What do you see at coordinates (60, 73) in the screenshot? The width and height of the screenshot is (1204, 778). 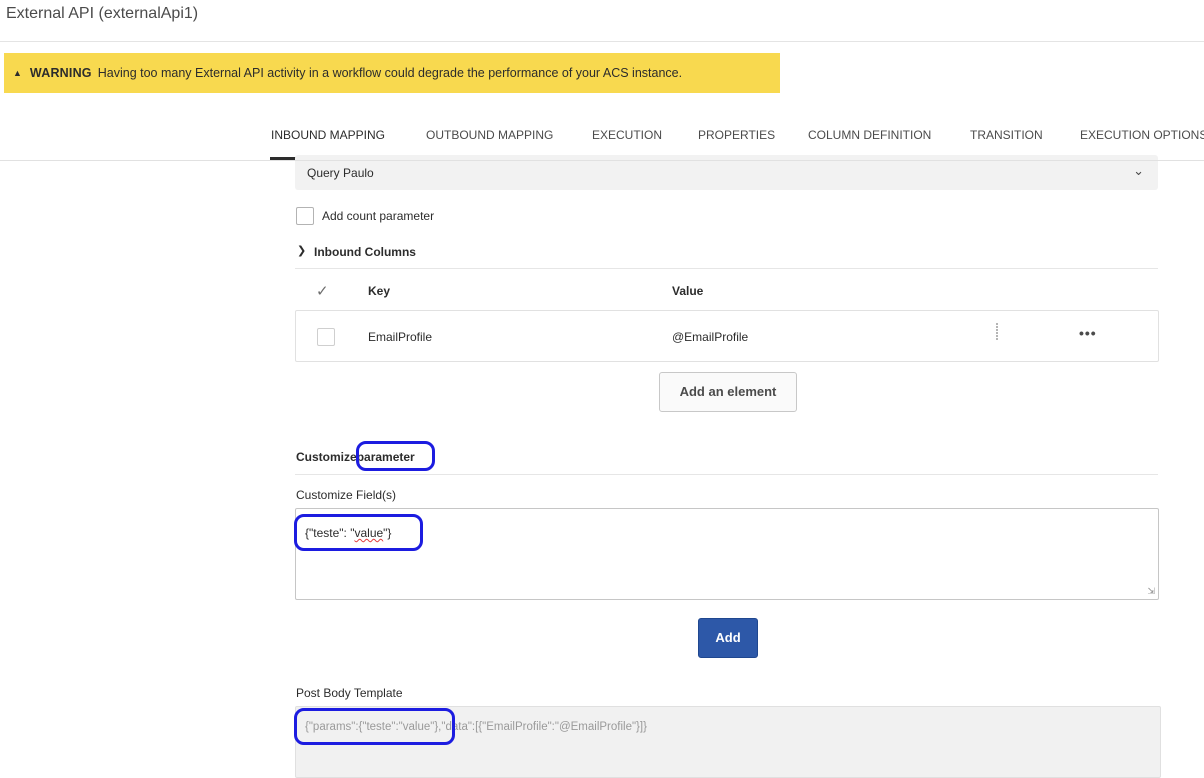 I see `warning-label: WARNING` at bounding box center [60, 73].